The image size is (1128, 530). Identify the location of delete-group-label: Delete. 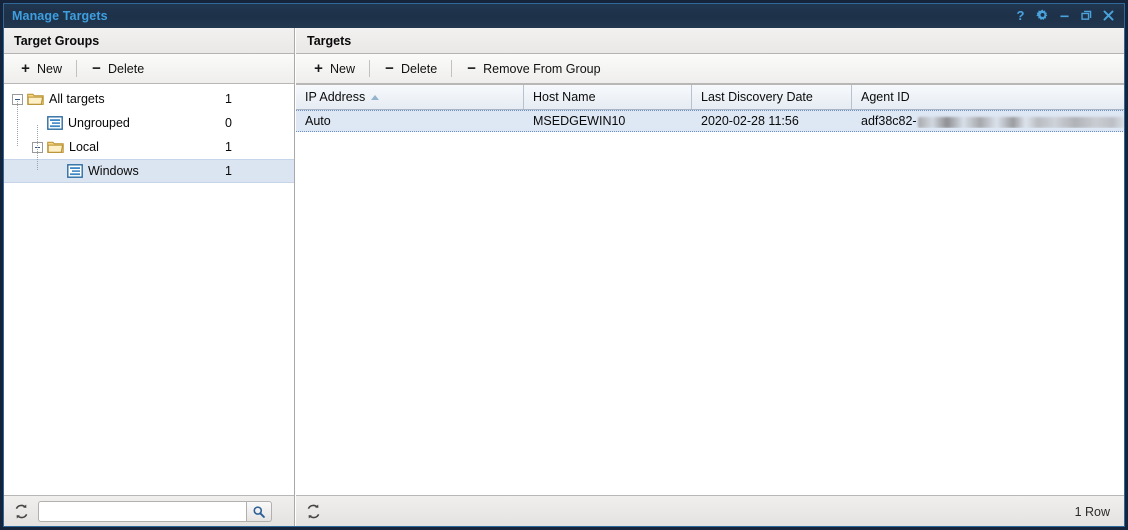
(126, 68).